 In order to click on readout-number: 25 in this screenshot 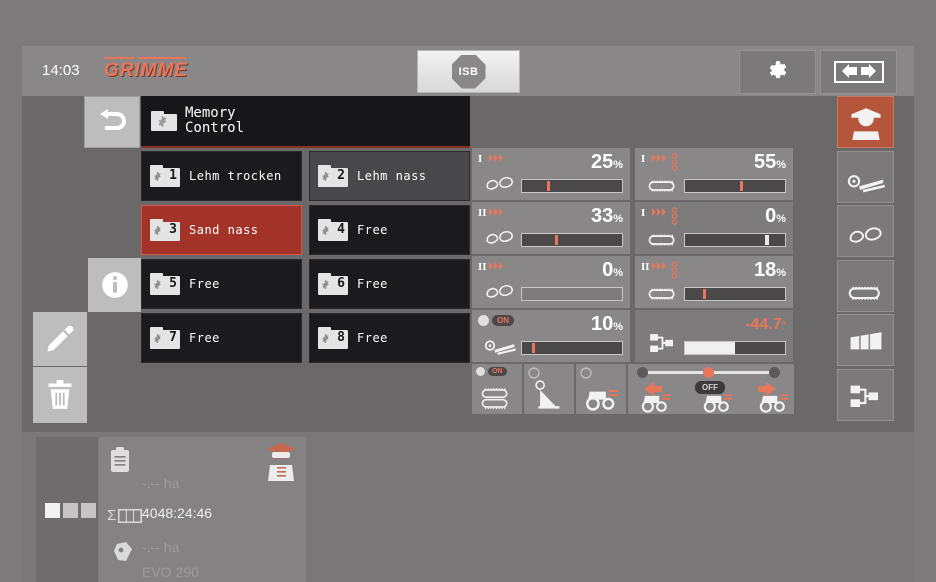, I will do `click(602, 162)`.